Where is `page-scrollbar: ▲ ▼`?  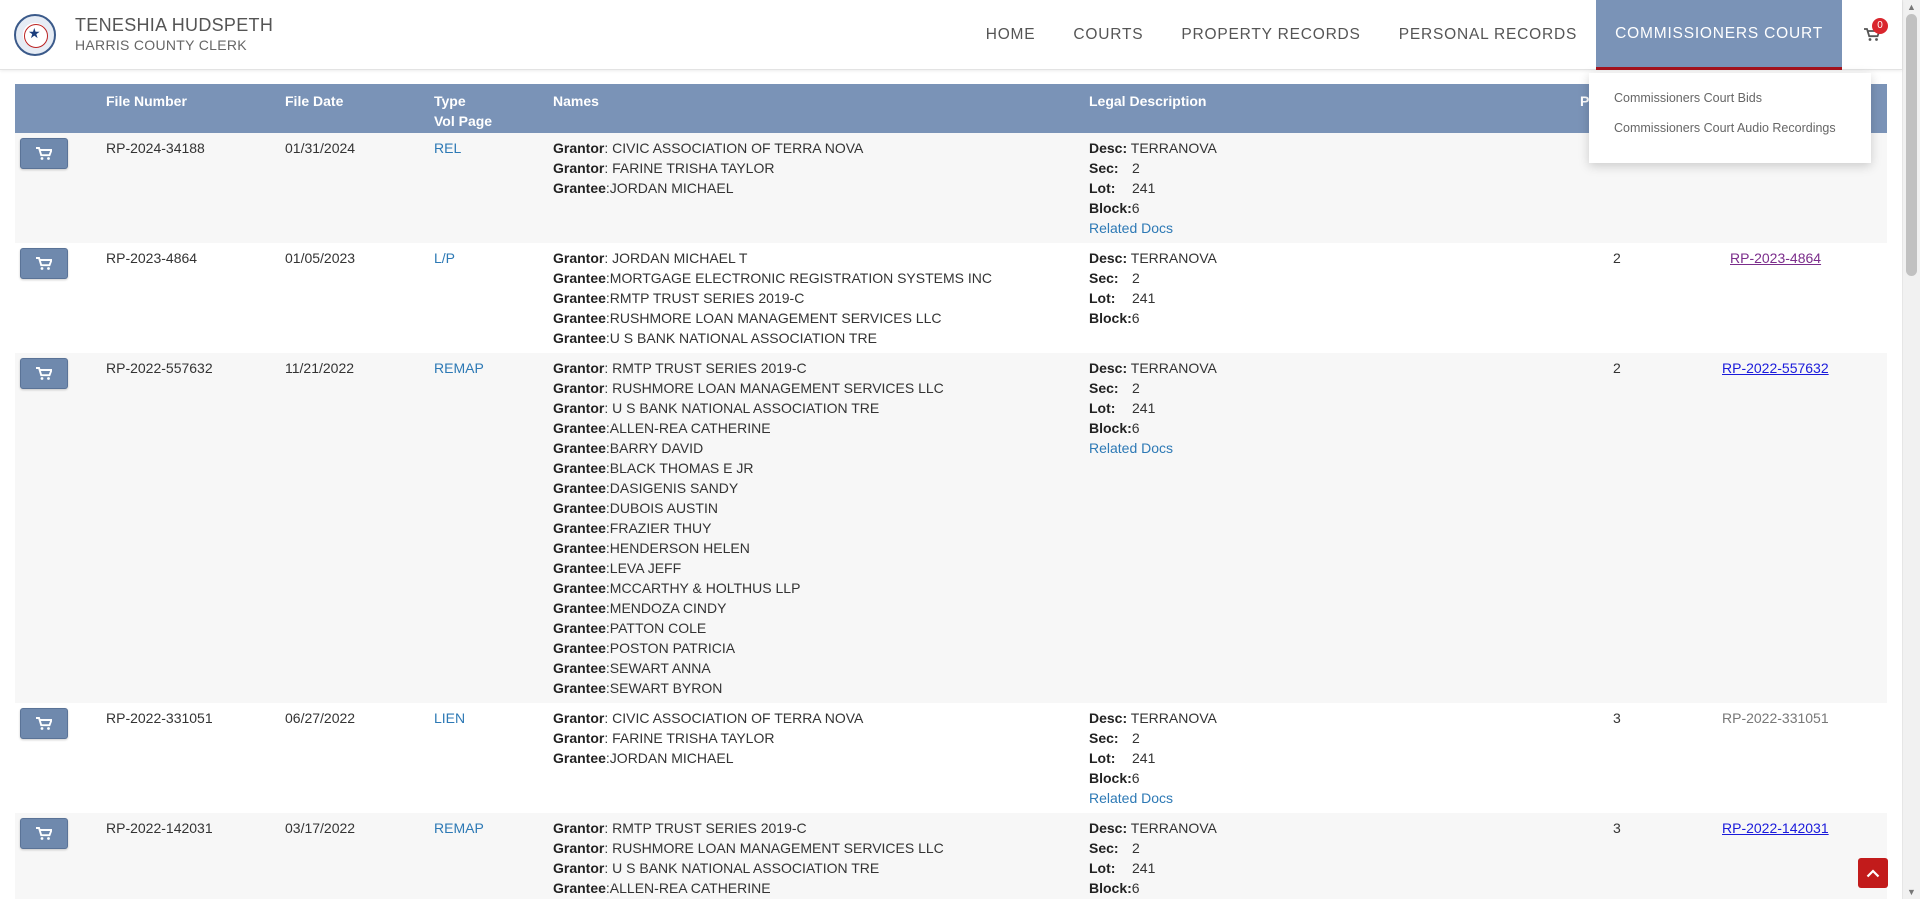 page-scrollbar: ▲ ▼ is located at coordinates (1911, 449).